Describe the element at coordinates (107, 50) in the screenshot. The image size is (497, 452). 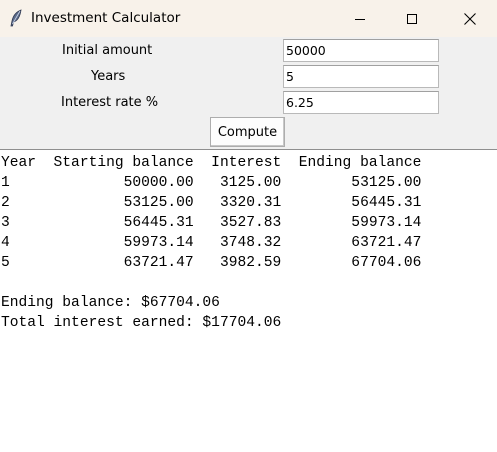
I see `initial-amount-label: Initial amount` at that location.